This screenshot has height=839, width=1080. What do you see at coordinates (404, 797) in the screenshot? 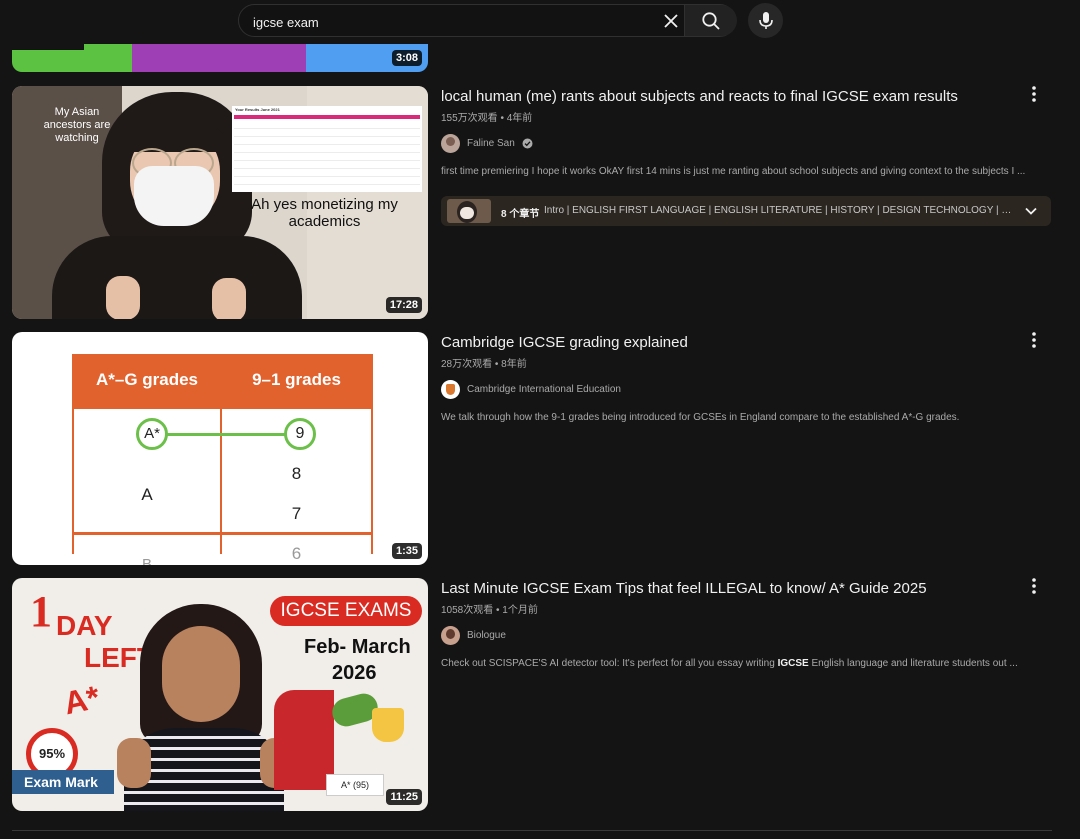
I see `video-duration: 11:25` at bounding box center [404, 797].